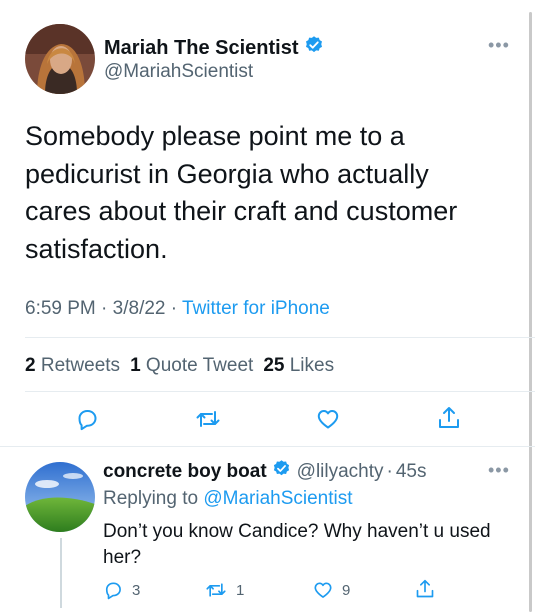 The image size is (535, 612). Describe the element at coordinates (30, 365) in the screenshot. I see `retweets-count: 2` at that location.